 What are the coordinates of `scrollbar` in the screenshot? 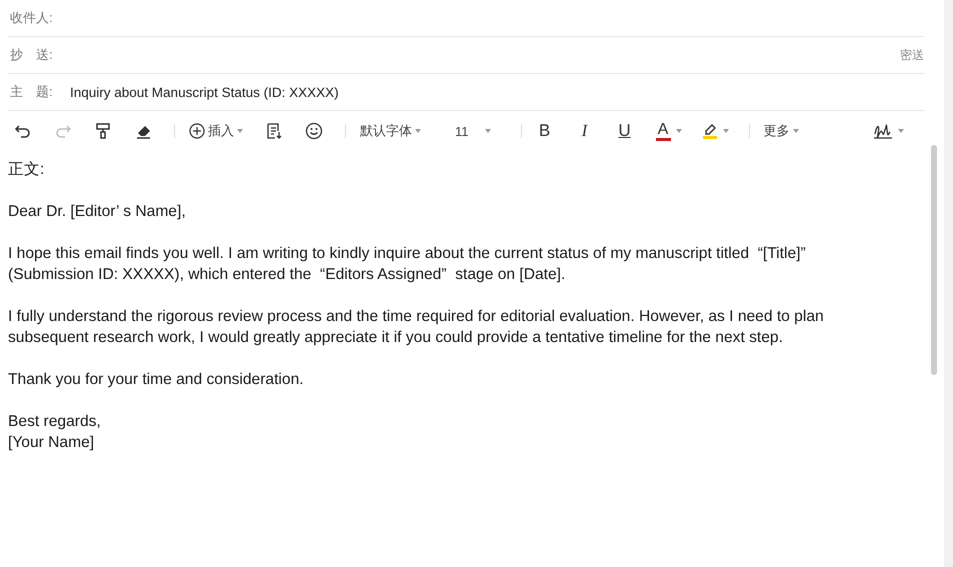 It's located at (934, 260).